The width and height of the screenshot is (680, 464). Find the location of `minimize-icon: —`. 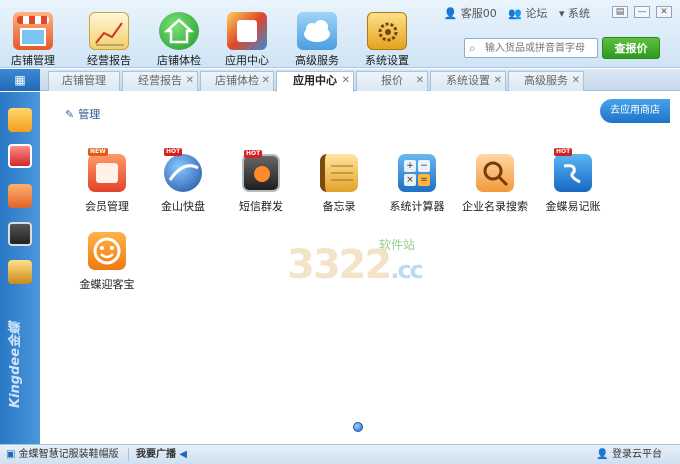

minimize-icon: — is located at coordinates (642, 12).